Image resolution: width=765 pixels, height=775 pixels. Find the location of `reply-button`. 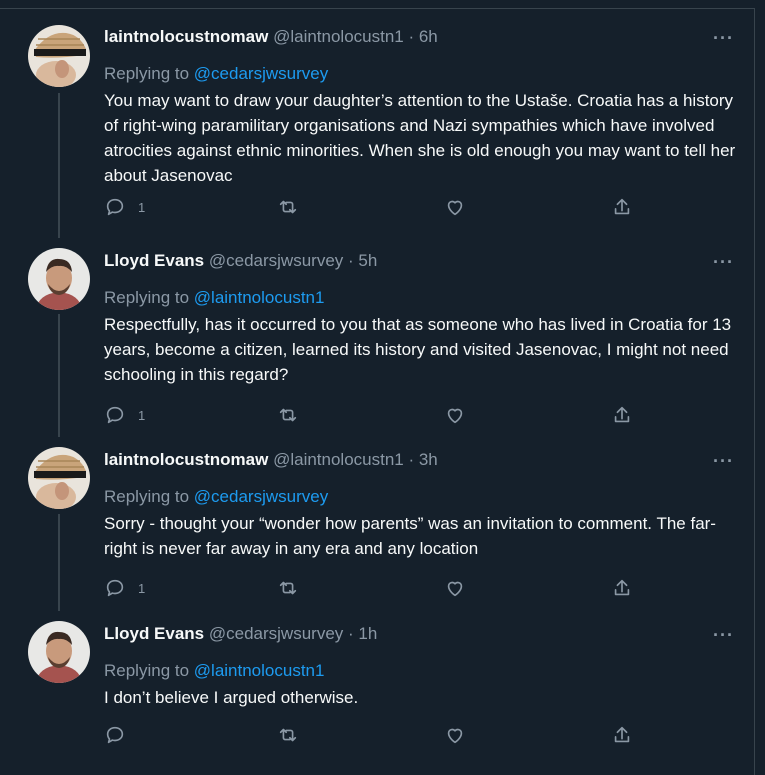

reply-button is located at coordinates (121, 735).